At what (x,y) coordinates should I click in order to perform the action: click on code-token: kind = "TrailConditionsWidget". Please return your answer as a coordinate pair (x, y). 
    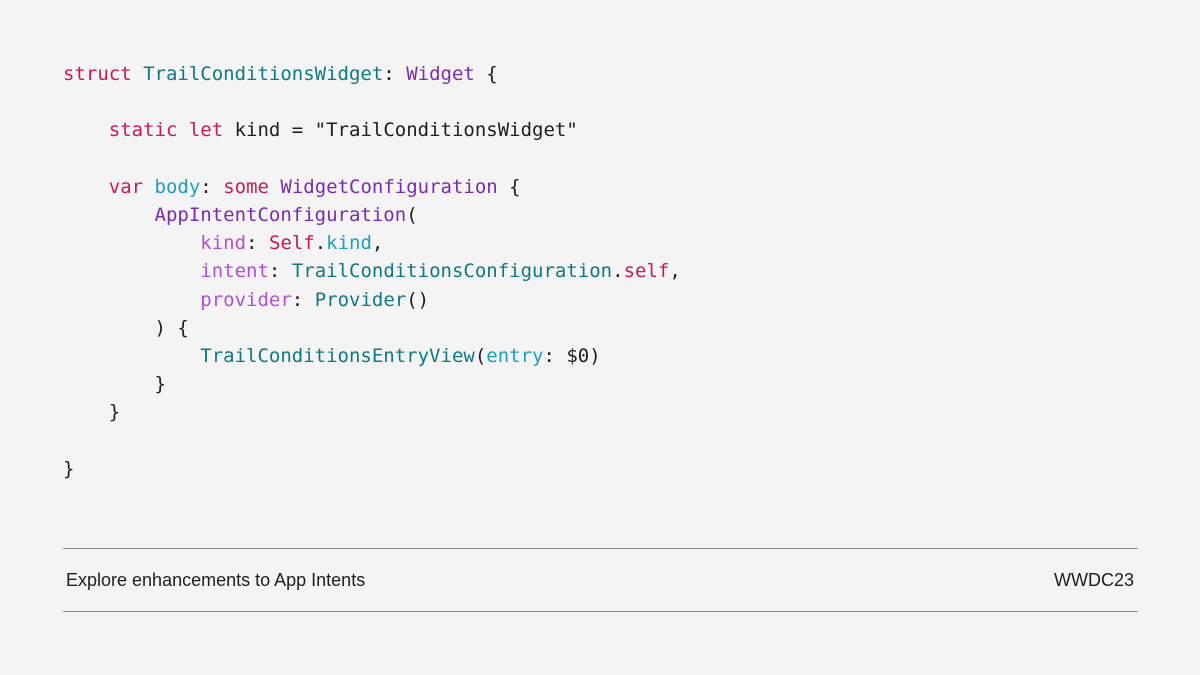
    Looking at the image, I should click on (406, 130).